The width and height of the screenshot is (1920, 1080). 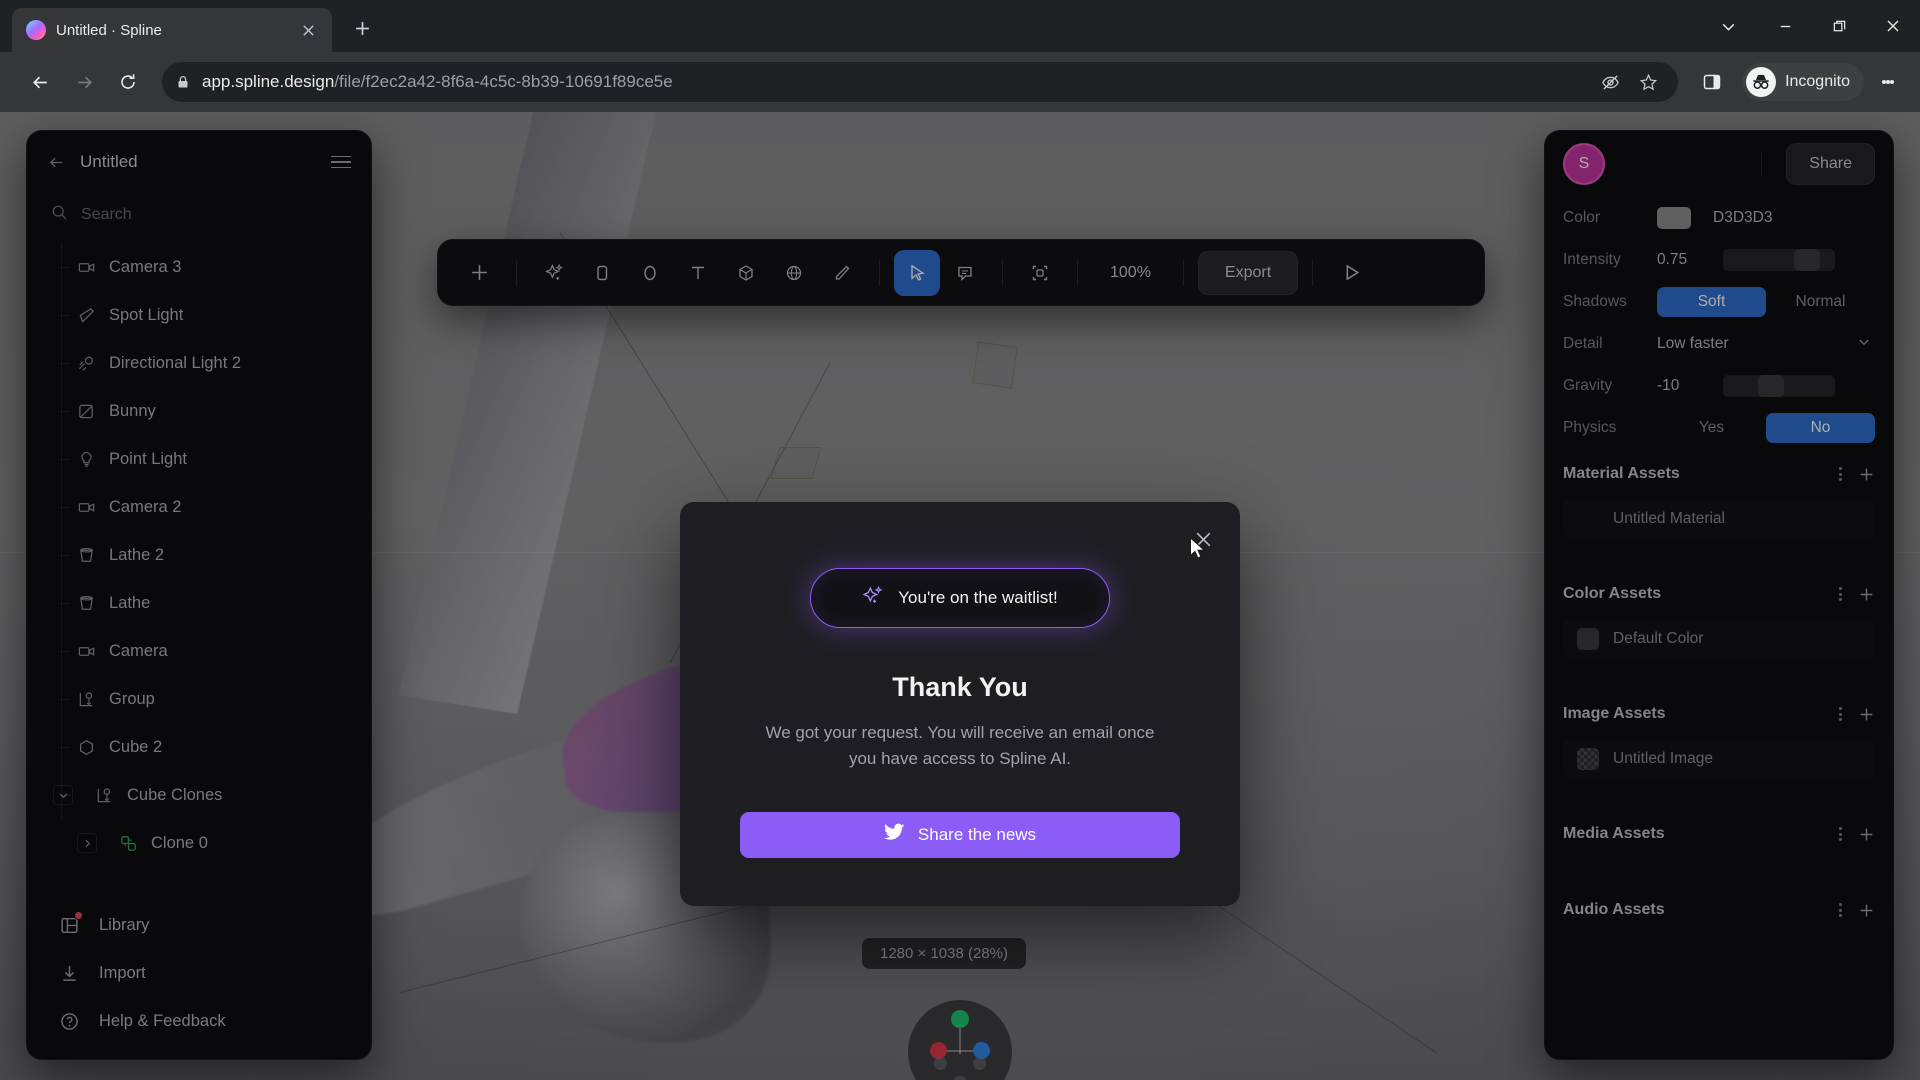 I want to click on restore-icon, so click(x=1839, y=26).